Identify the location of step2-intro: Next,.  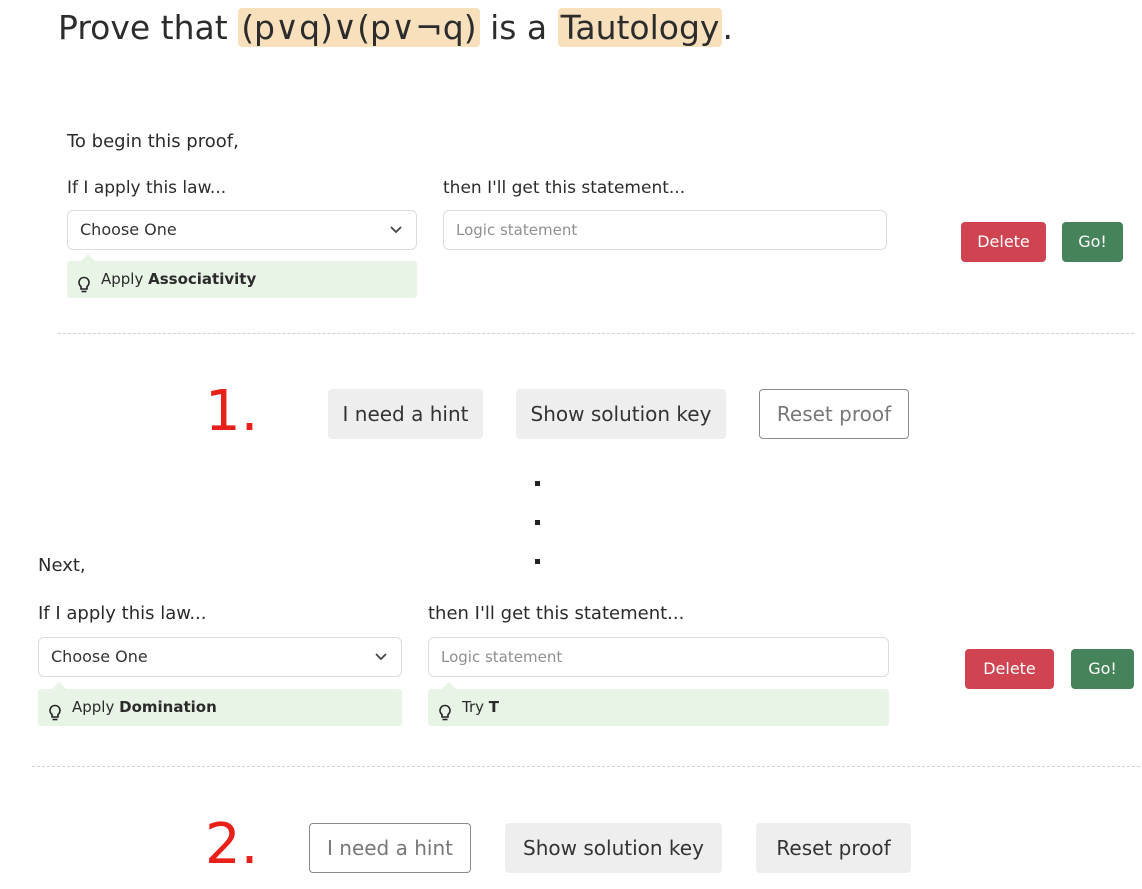
(62, 565).